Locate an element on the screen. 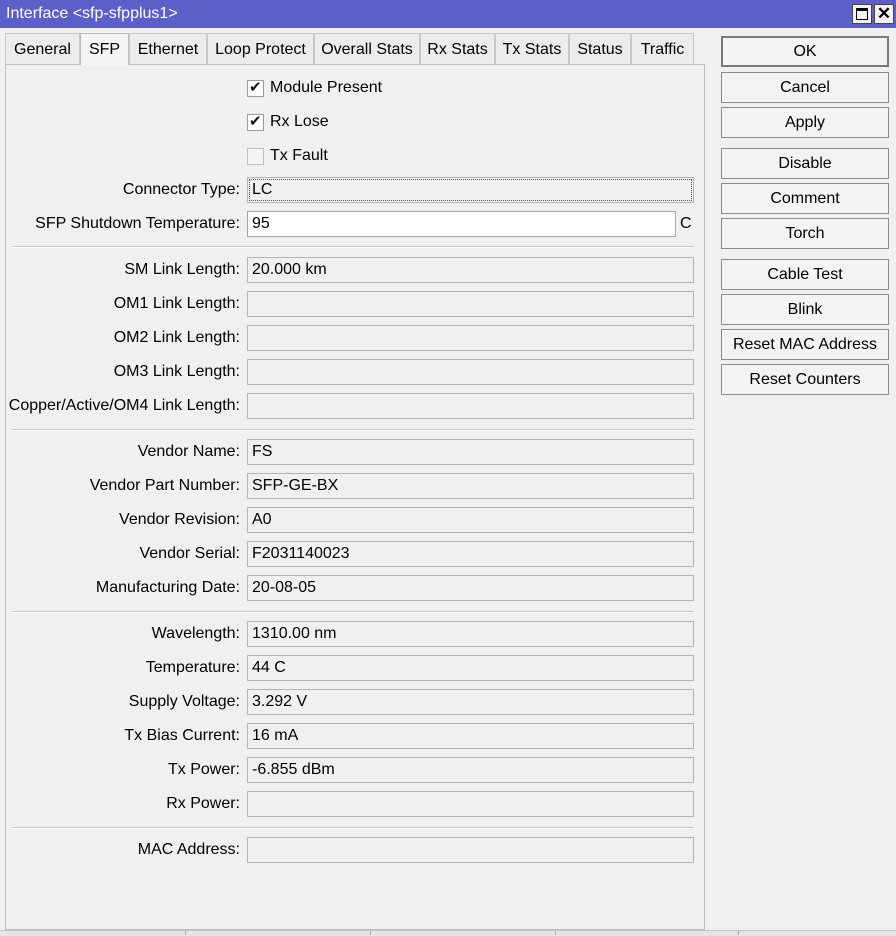  close-icon: ✕ is located at coordinates (884, 14).